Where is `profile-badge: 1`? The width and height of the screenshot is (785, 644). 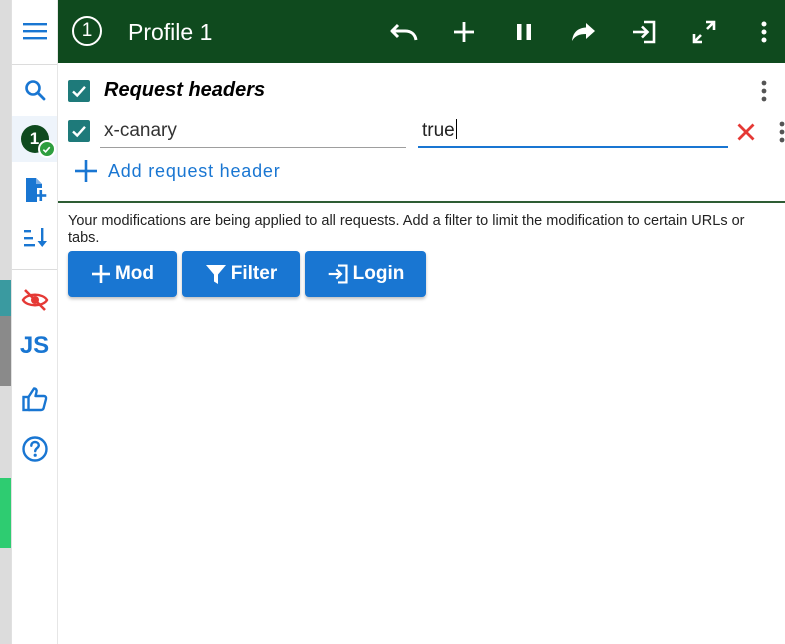
profile-badge: 1 is located at coordinates (38, 141).